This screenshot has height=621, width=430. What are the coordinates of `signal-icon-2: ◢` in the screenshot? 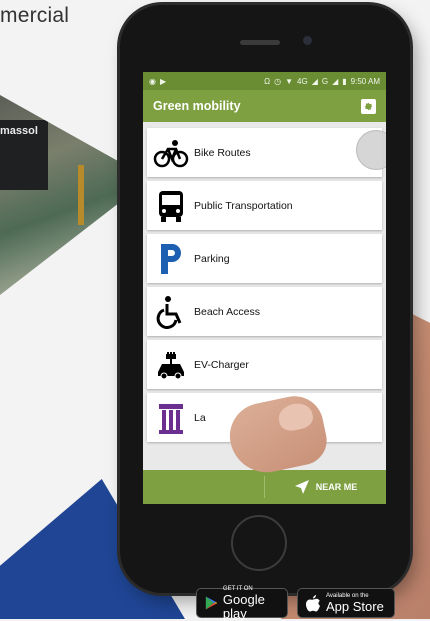 It's located at (335, 81).